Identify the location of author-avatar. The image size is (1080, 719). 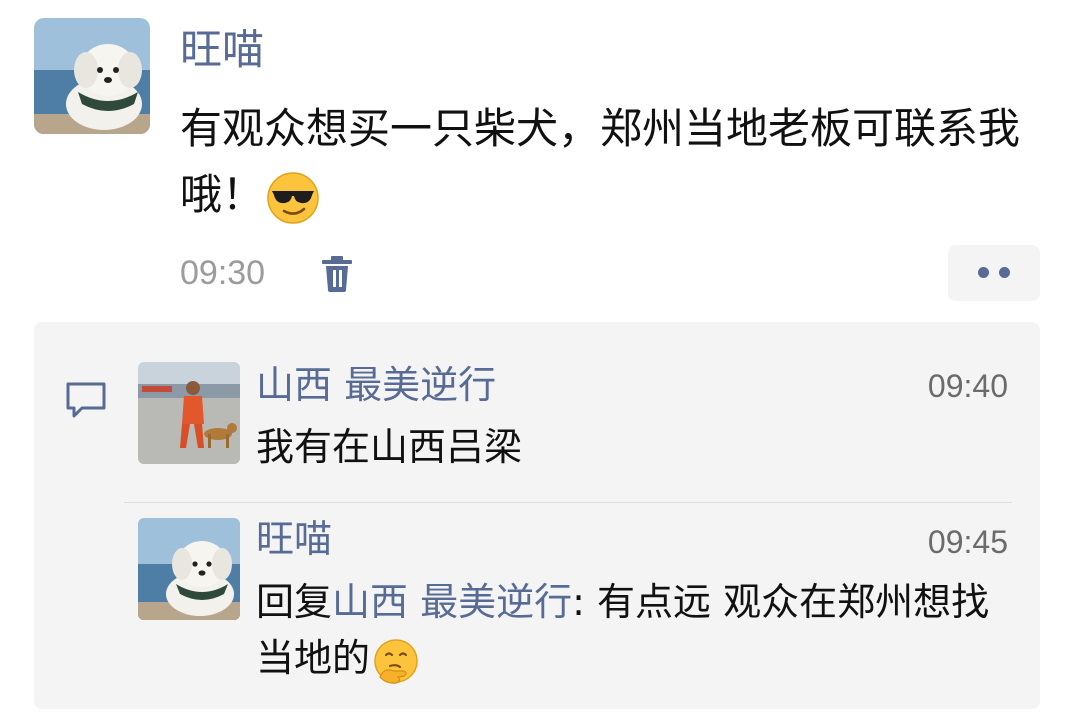
(92, 76).